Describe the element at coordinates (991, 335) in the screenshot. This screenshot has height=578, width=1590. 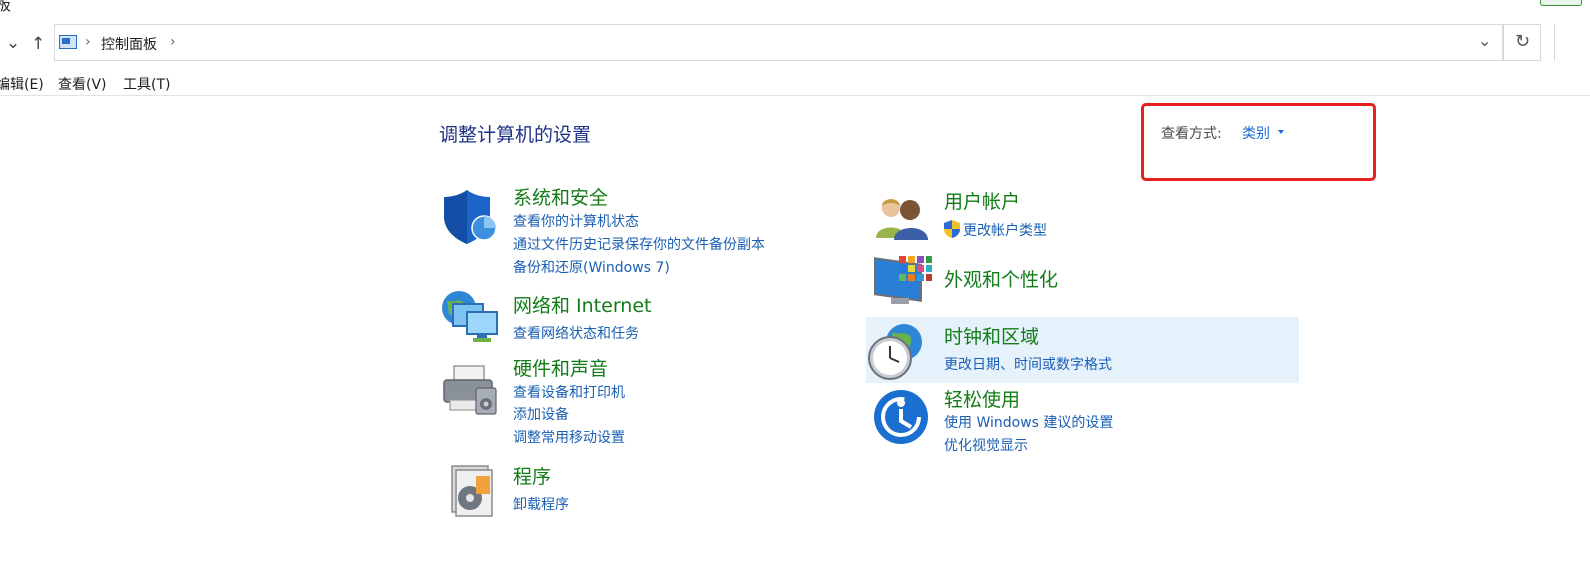
I see `category-title-clock-region: 时钟和区域` at that location.